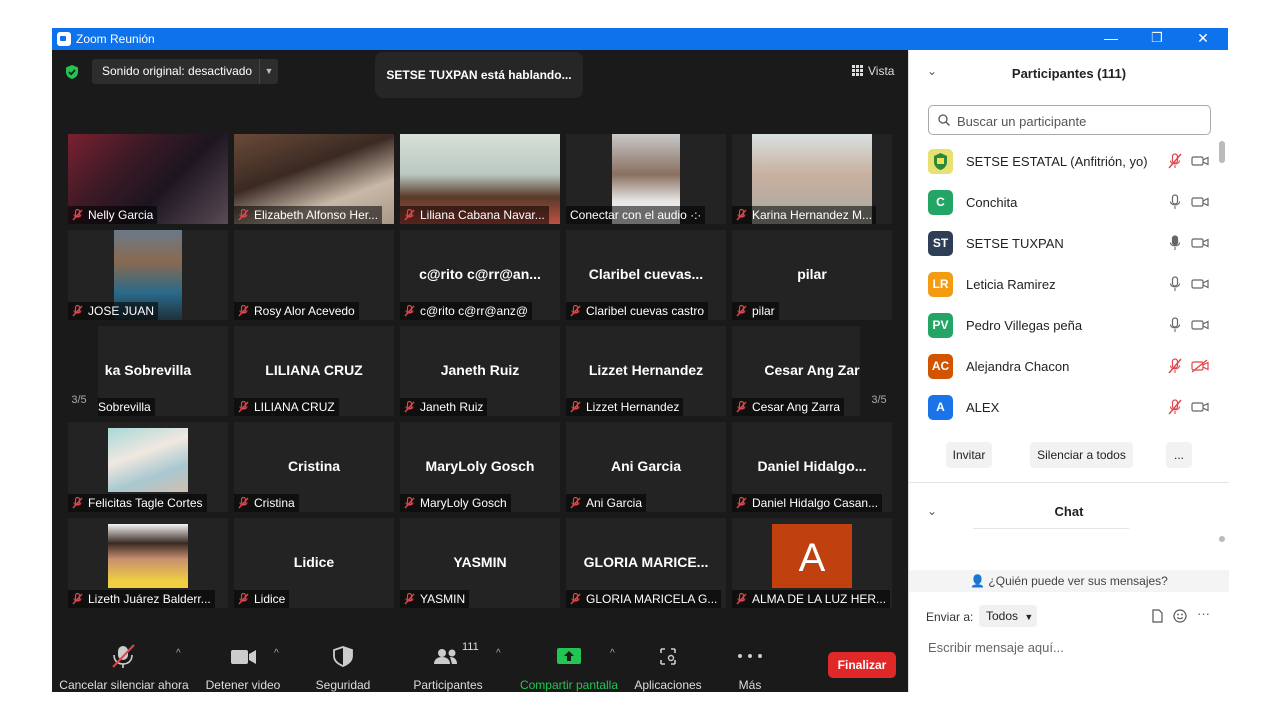 The image size is (1280, 720). Describe the element at coordinates (79, 371) in the screenshot. I see `previous-page-button: 3/5` at that location.